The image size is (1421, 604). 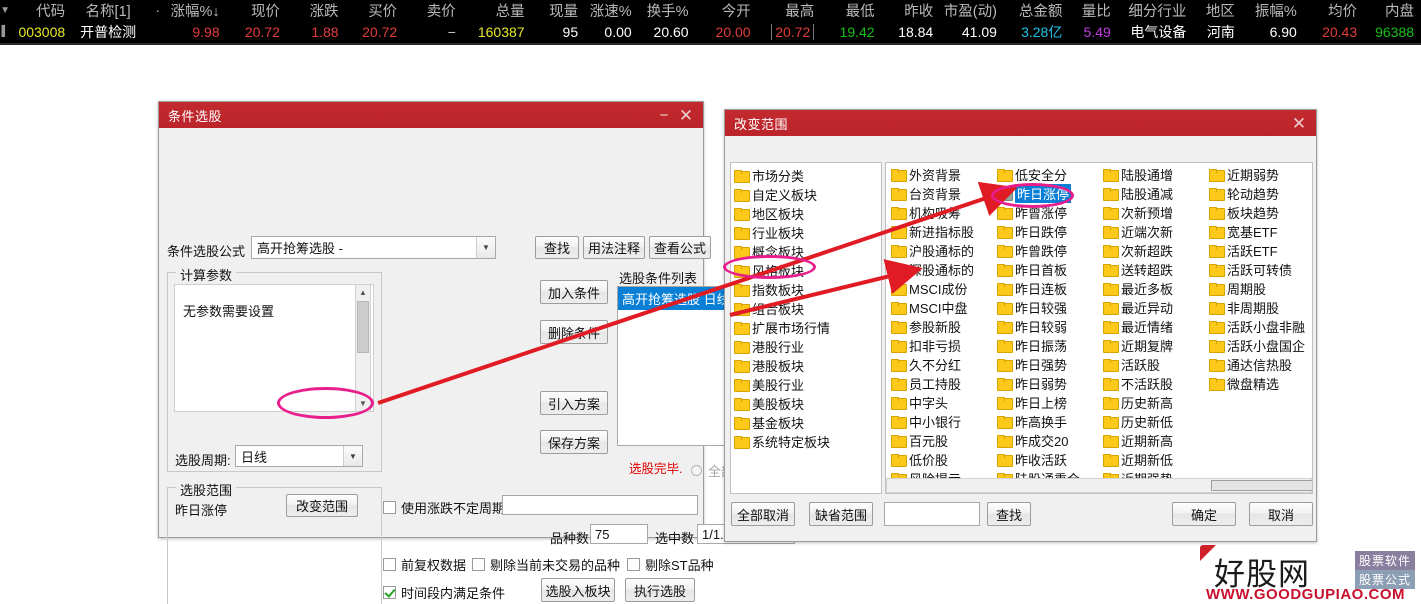 What do you see at coordinates (932, 514) in the screenshot?
I see `search-input` at bounding box center [932, 514].